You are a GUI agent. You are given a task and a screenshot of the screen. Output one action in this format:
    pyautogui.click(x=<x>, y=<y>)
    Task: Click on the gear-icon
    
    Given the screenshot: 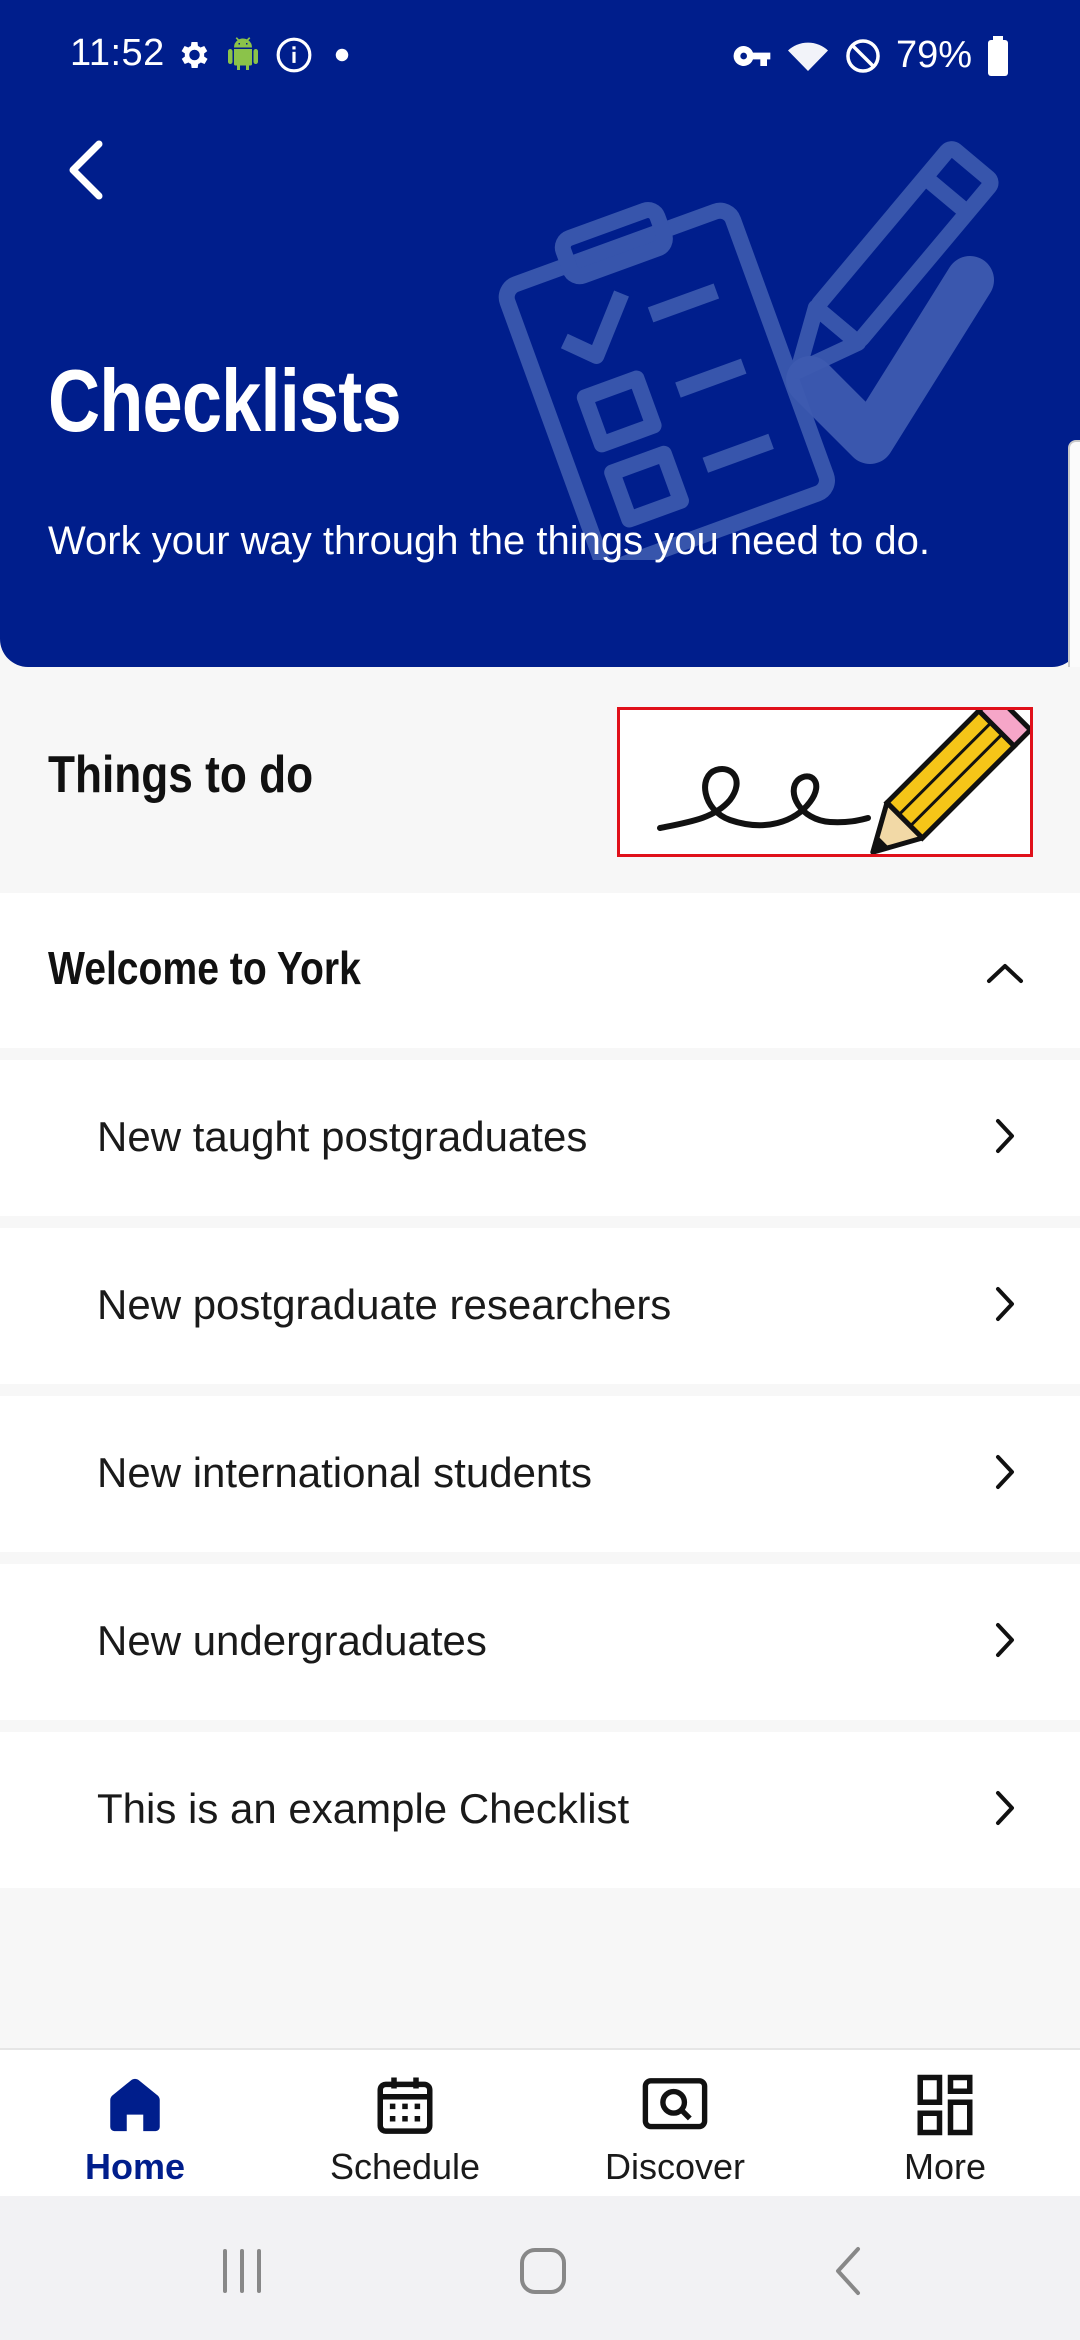 What is the action you would take?
    pyautogui.click(x=194, y=55)
    